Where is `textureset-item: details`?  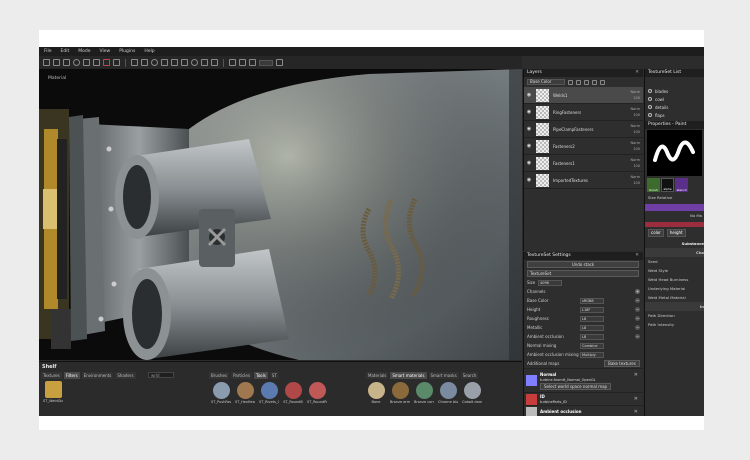 textureset-item: details is located at coordinates (674, 107).